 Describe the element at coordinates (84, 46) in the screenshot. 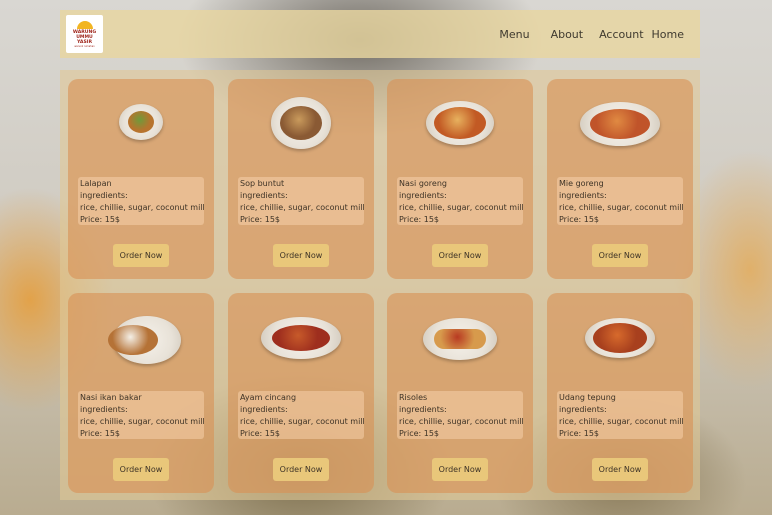

I see `logo-tagline: warunk rumahan` at that location.